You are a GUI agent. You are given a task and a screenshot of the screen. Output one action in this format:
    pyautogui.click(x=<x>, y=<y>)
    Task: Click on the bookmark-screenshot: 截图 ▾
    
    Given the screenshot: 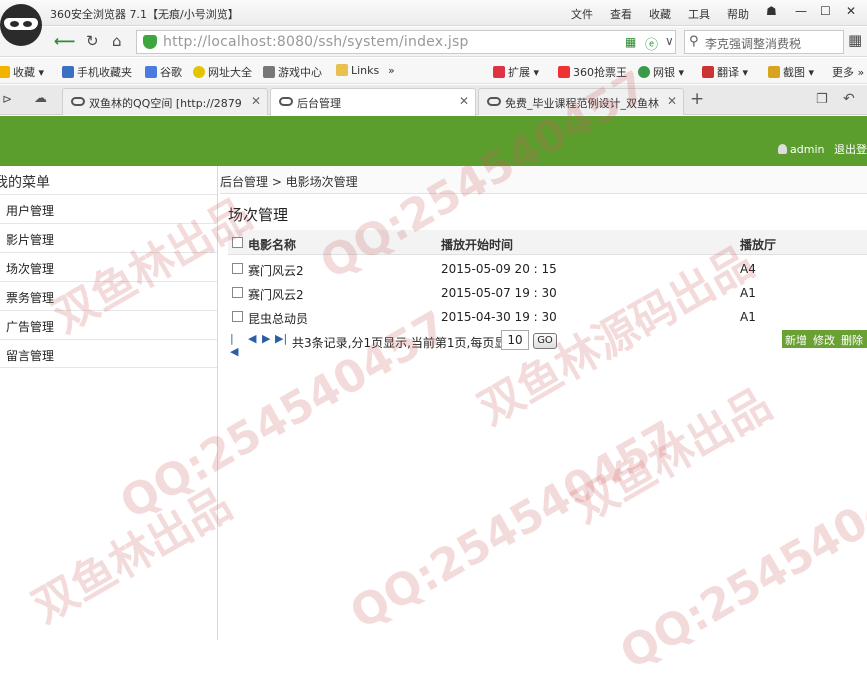 What is the action you would take?
    pyautogui.click(x=791, y=72)
    